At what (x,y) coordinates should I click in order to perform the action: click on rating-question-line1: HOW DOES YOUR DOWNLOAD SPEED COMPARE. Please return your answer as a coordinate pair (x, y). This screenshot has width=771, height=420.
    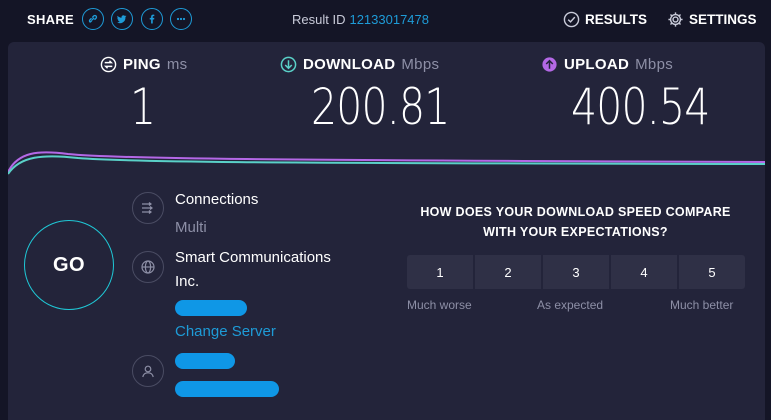
    Looking at the image, I should click on (575, 212).